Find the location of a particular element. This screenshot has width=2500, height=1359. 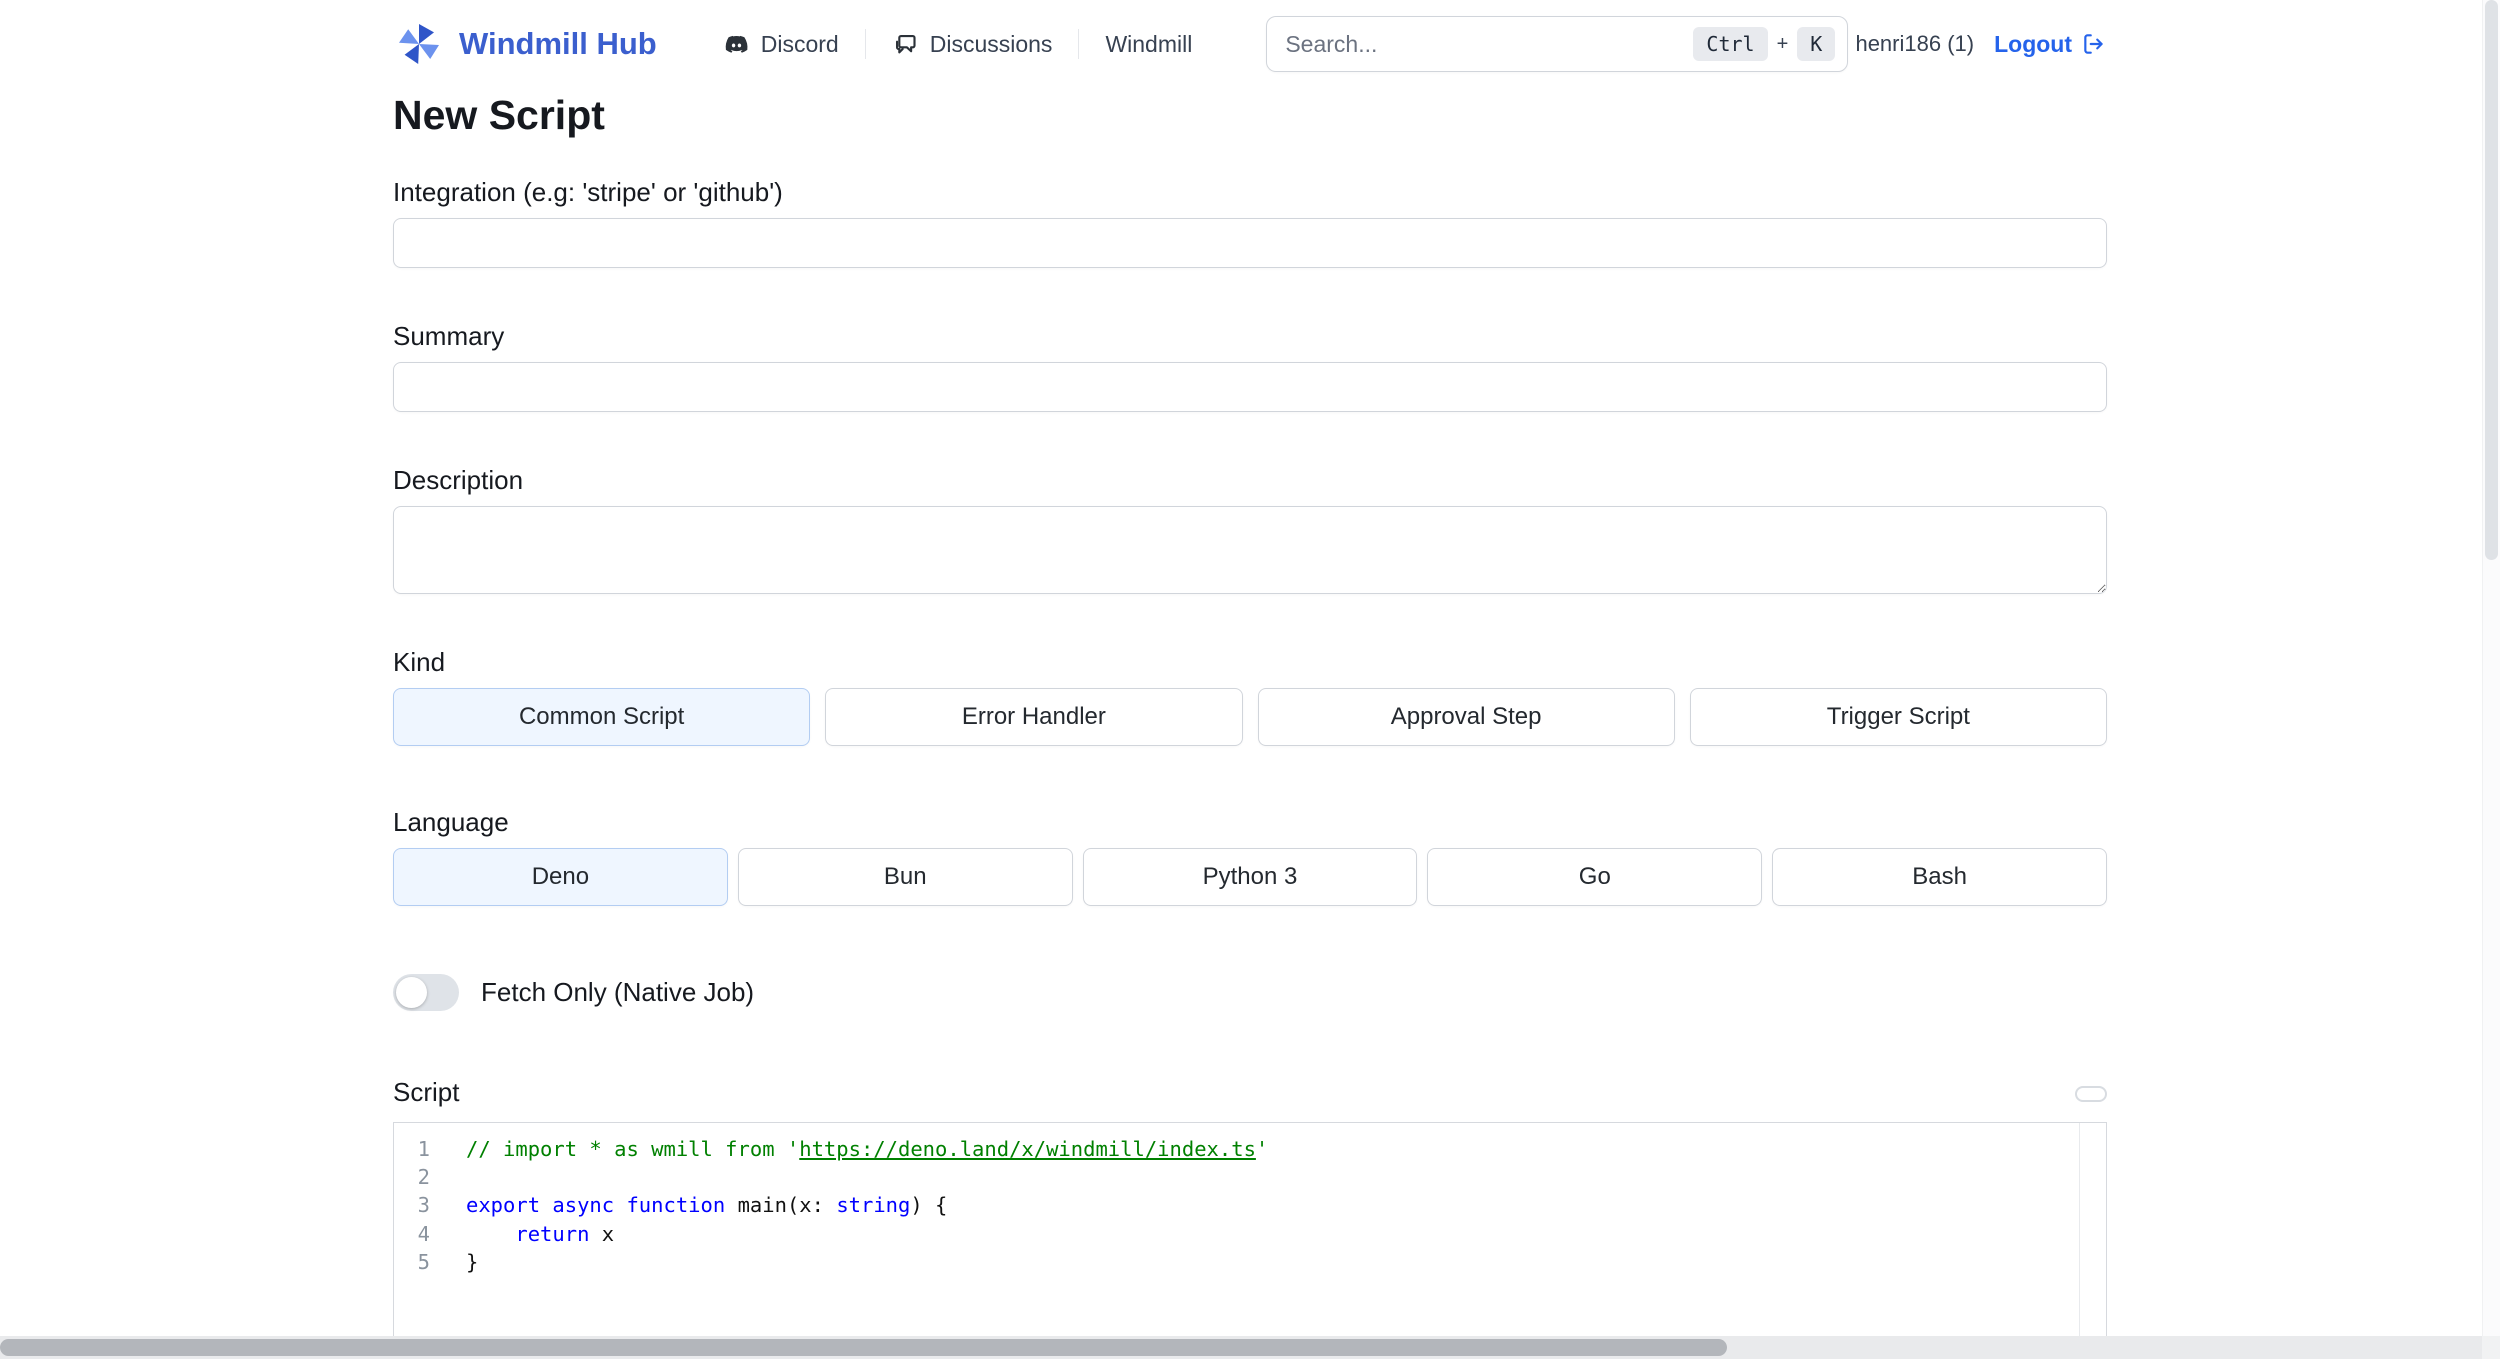

summary-section: Summary is located at coordinates (1250, 366).